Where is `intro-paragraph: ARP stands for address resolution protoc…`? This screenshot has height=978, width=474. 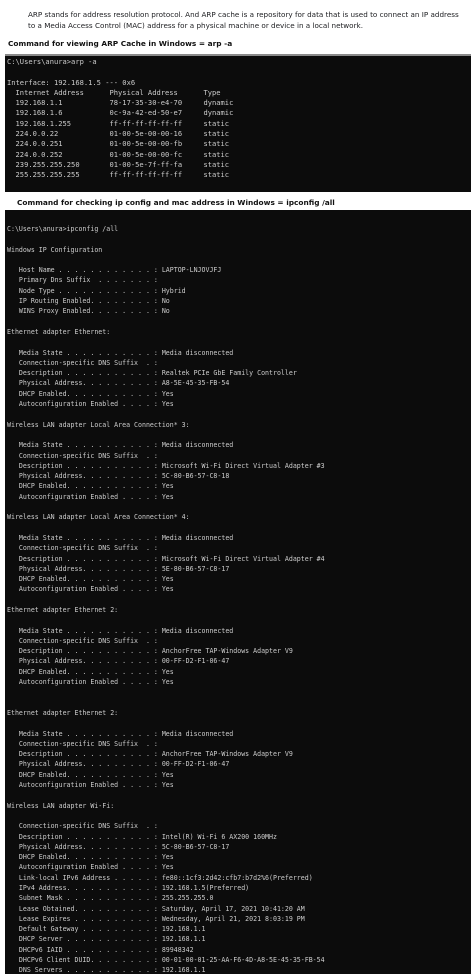
intro-paragraph: ARP stands for address resolution protoc… is located at coordinates (243, 20).